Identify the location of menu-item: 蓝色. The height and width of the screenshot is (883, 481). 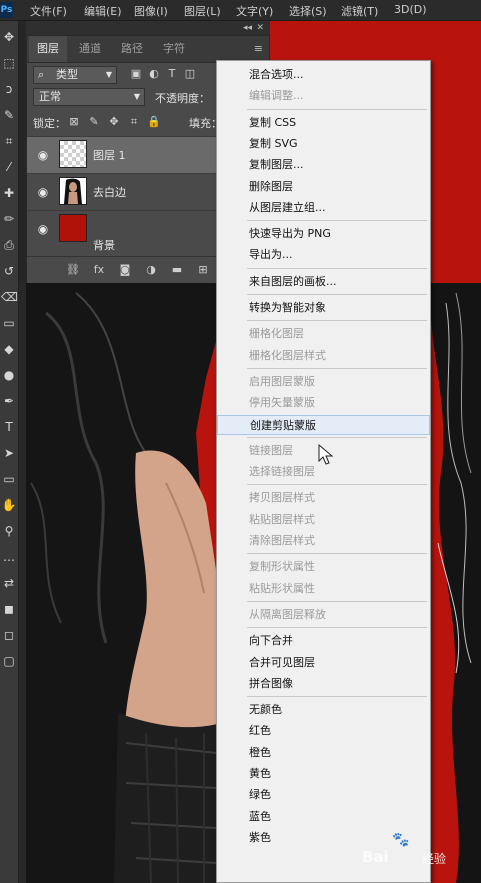
(323, 817).